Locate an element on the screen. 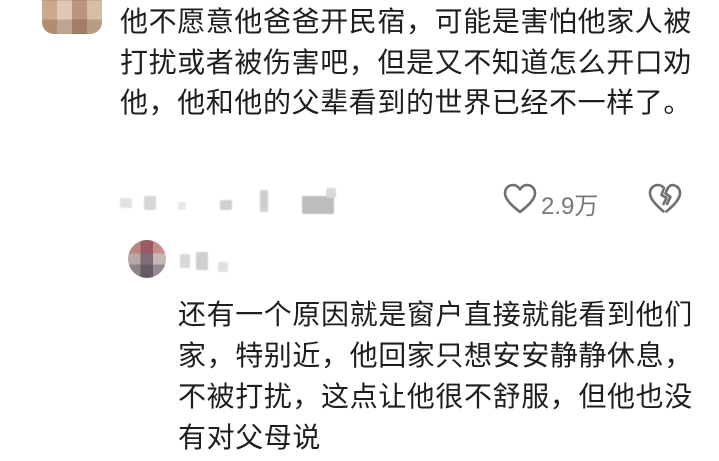 Image resolution: width=719 pixels, height=461 pixels. reply-avatar is located at coordinates (147, 259).